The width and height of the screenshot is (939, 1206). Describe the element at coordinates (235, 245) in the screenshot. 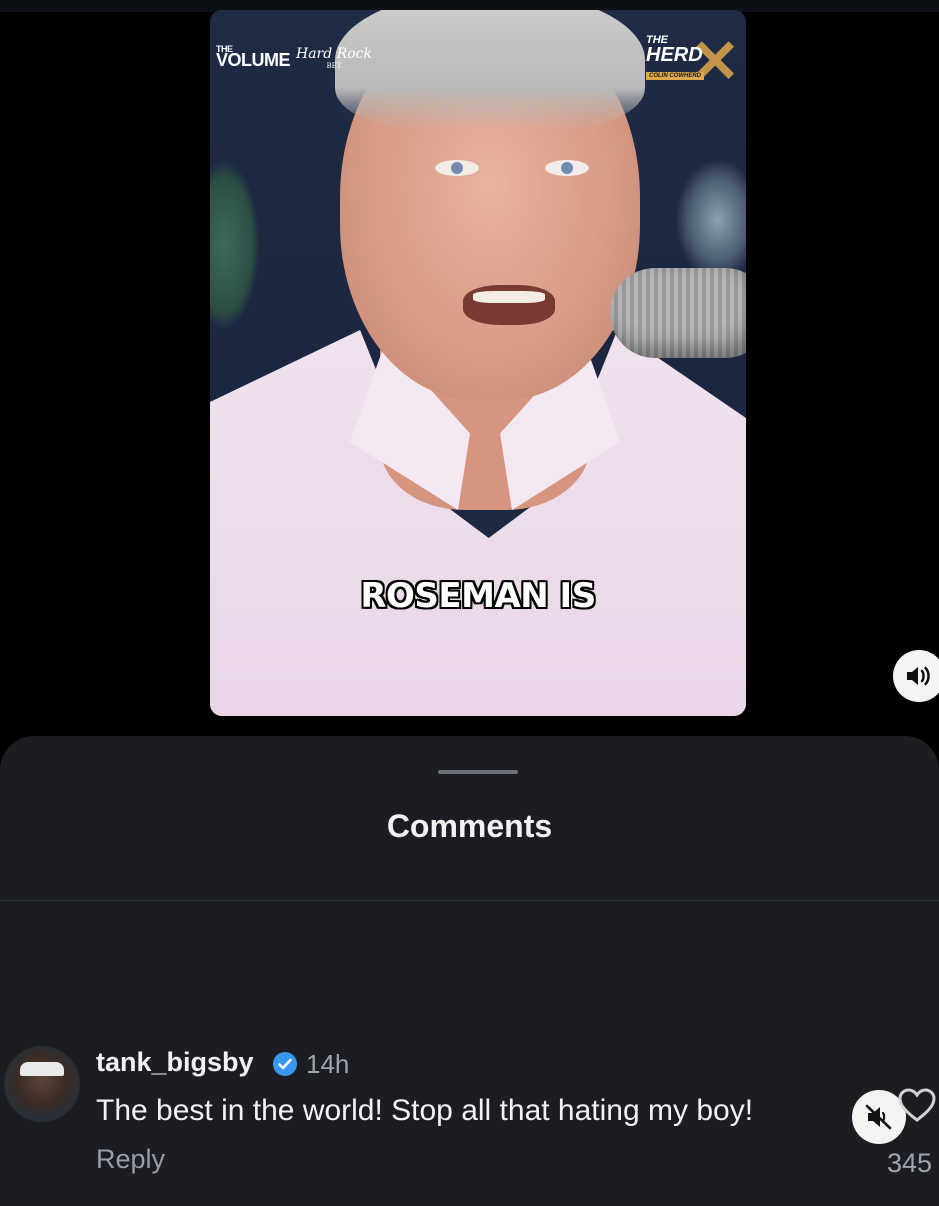

I see `eagles-logo-left` at that location.